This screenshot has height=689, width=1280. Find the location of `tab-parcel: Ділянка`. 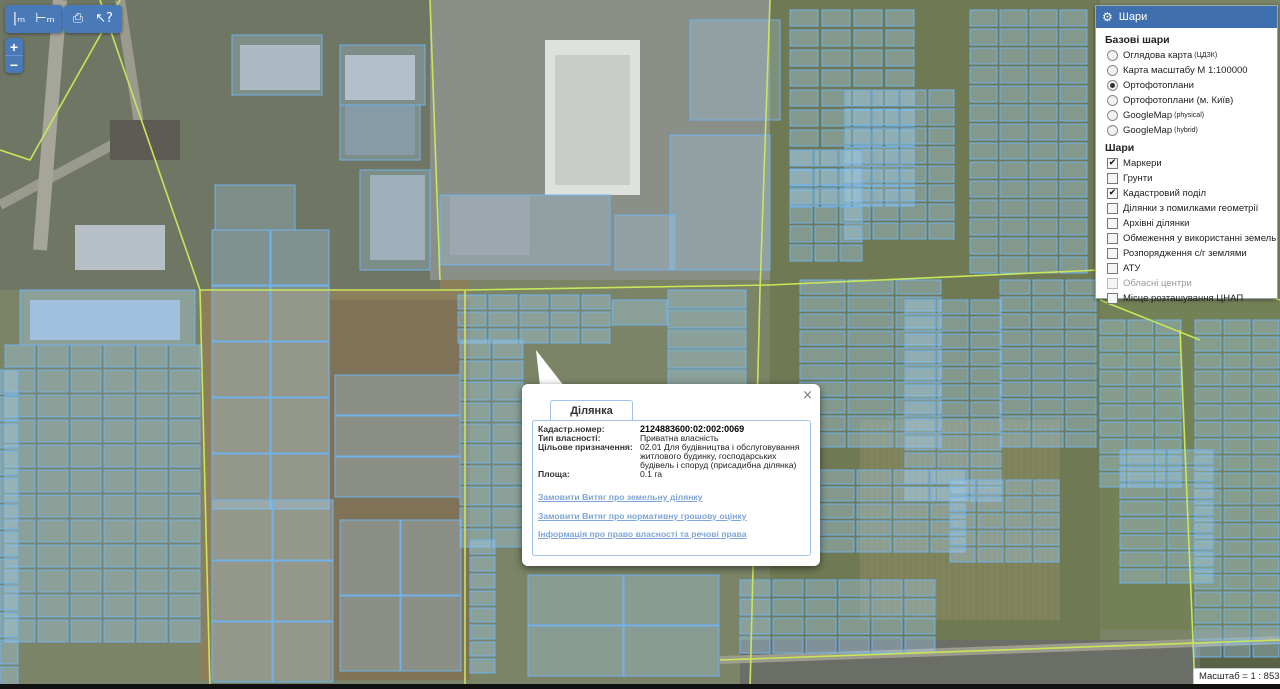

tab-parcel: Ділянка is located at coordinates (591, 410).